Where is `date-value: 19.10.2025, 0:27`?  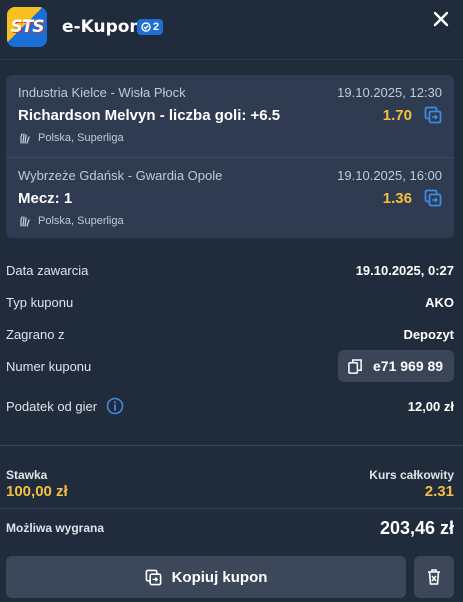
date-value: 19.10.2025, 0:27 is located at coordinates (404, 270).